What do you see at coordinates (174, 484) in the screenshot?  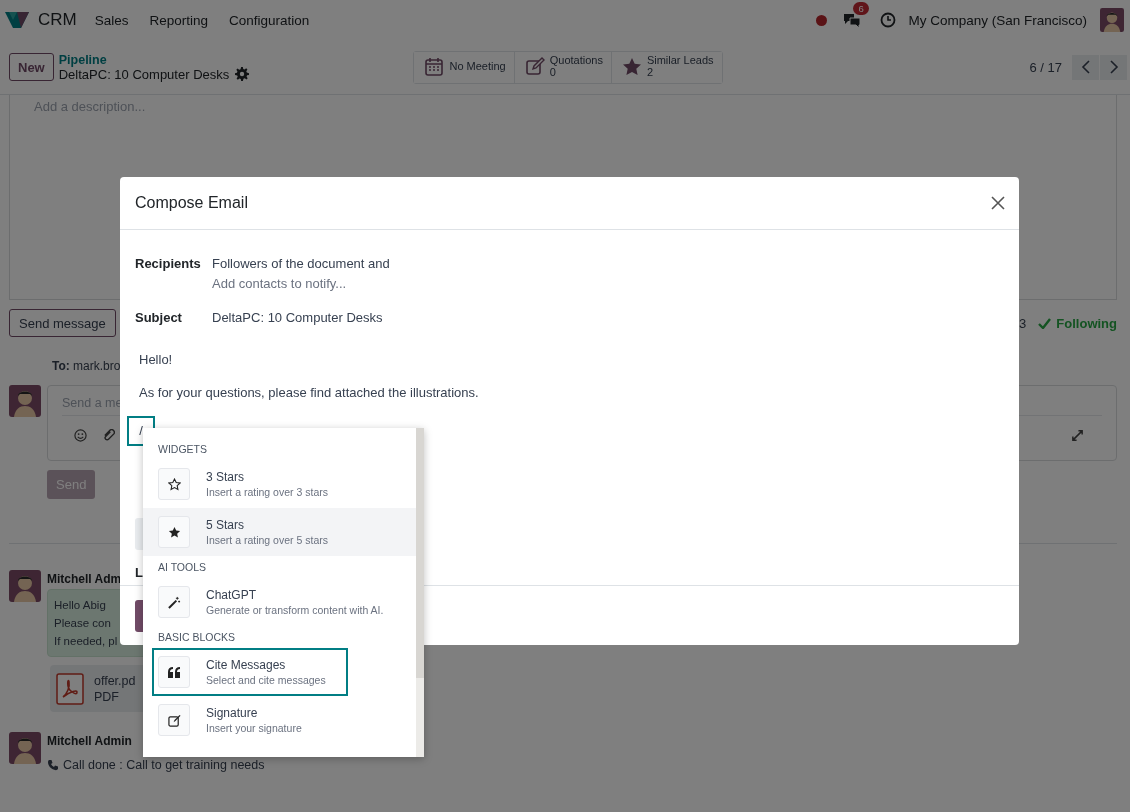 I see `star-outline-icon` at bounding box center [174, 484].